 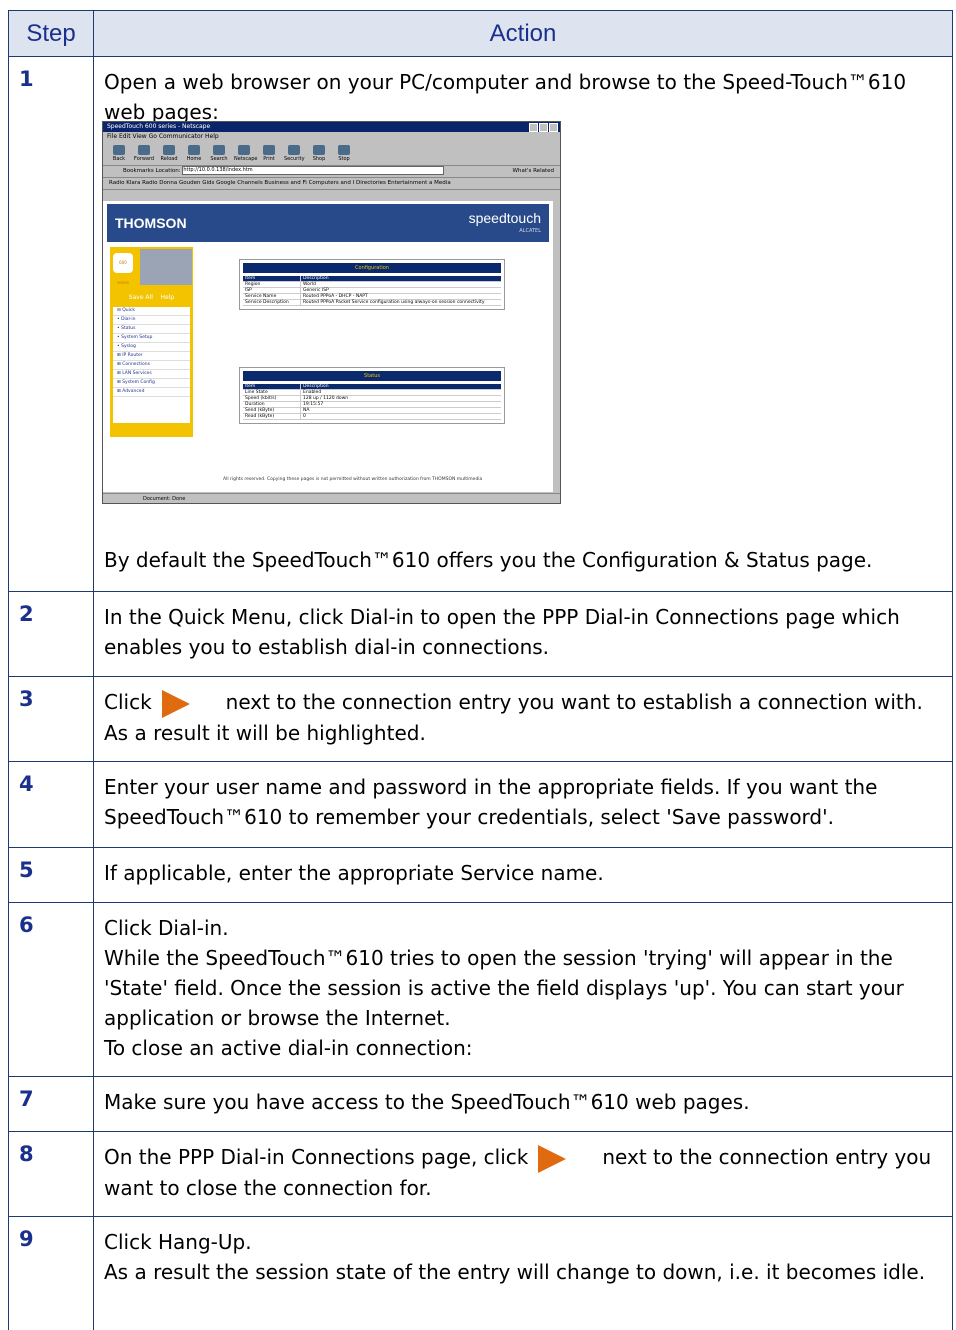 What do you see at coordinates (166, 267) in the screenshot?
I see `photo` at bounding box center [166, 267].